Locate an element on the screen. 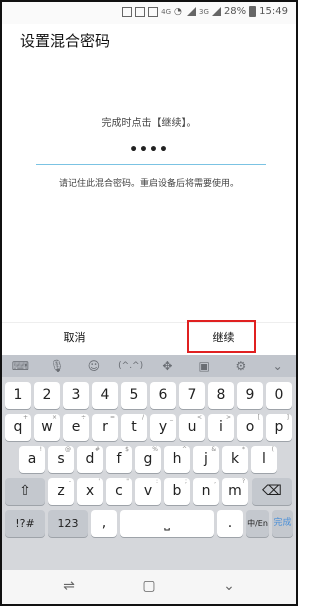 The height and width of the screenshot is (606, 320). status-icons: 4G ◔ 3G 28% 15:49 is located at coordinates (205, 11).